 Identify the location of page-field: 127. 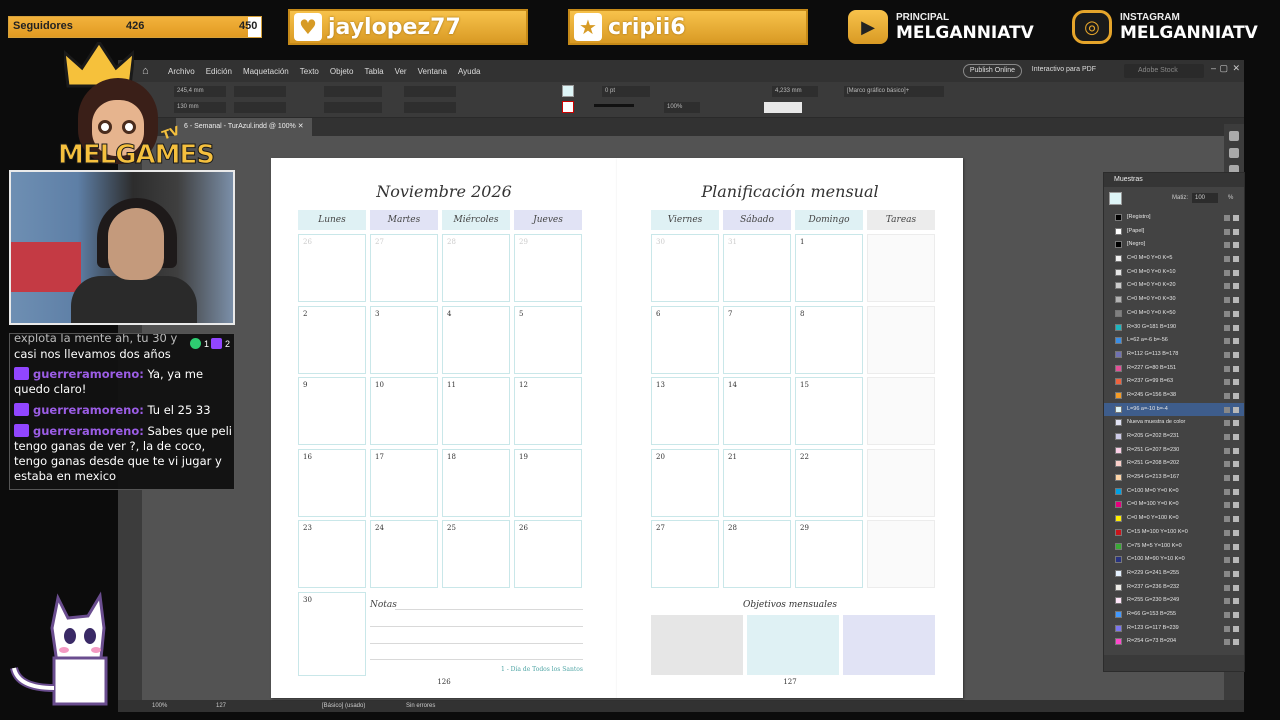
(221, 706).